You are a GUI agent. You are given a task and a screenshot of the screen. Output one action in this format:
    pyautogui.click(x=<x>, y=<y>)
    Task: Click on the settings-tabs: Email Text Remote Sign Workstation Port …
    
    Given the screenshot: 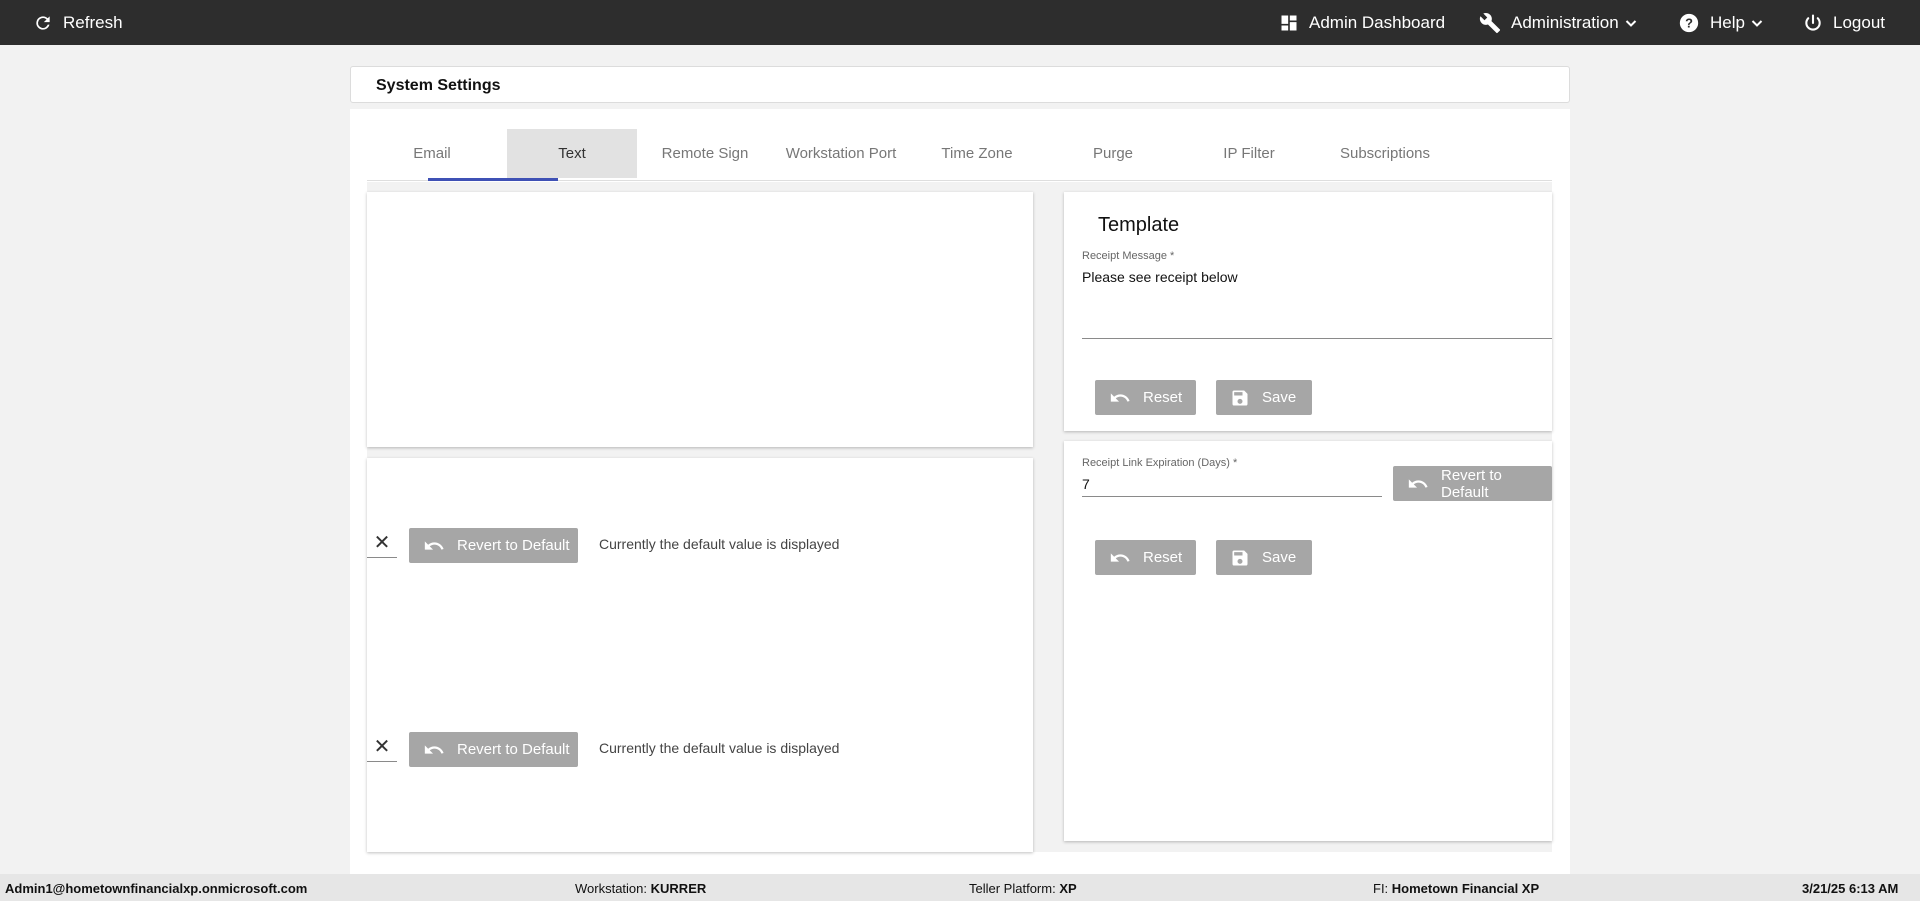 What is the action you would take?
    pyautogui.click(x=959, y=155)
    